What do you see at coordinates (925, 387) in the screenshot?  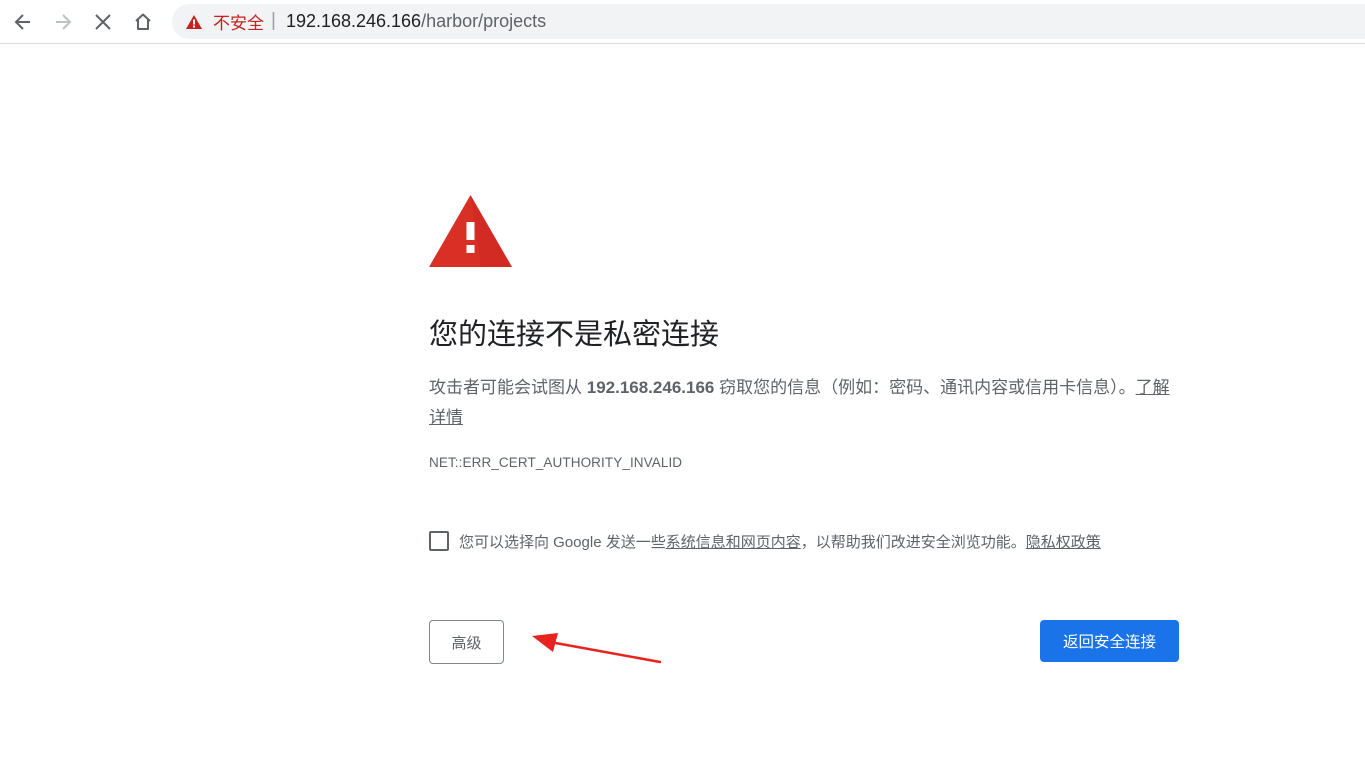 I see `description-suffix: 窃取您的信息（例如：密码、通讯内容或信用卡信息）。` at bounding box center [925, 387].